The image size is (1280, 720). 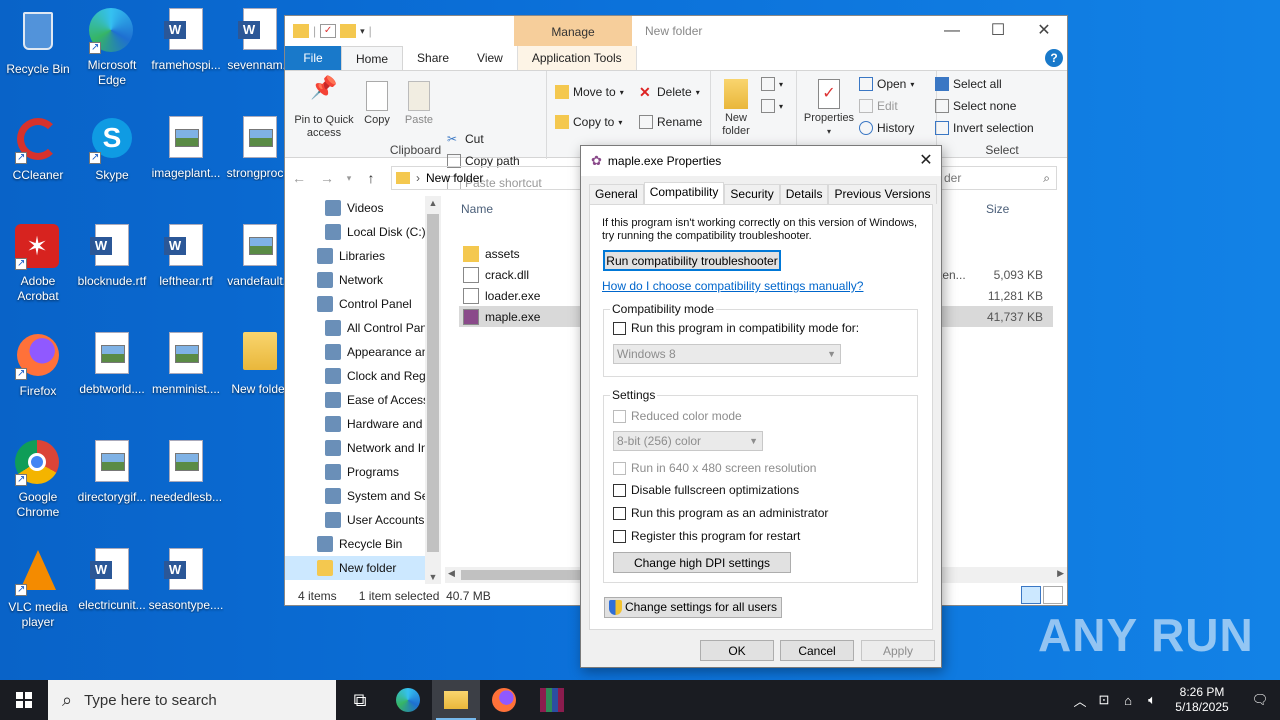 What do you see at coordinates (727, 354) in the screenshot?
I see `os-select: Windows 8 ▼` at bounding box center [727, 354].